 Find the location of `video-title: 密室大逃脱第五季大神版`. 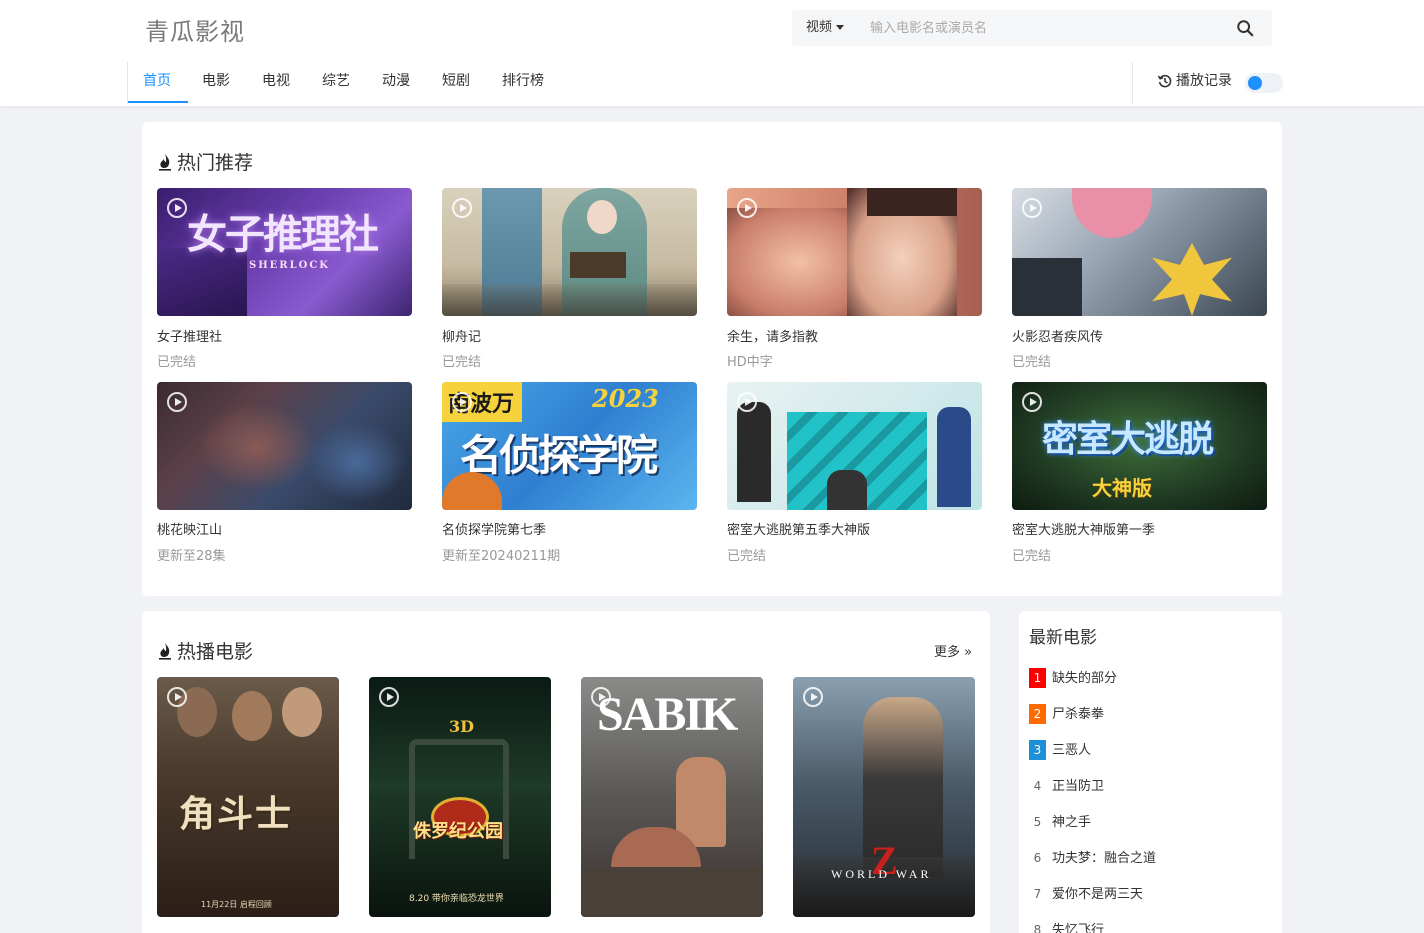

video-title: 密室大逃脱第五季大神版 is located at coordinates (798, 528).